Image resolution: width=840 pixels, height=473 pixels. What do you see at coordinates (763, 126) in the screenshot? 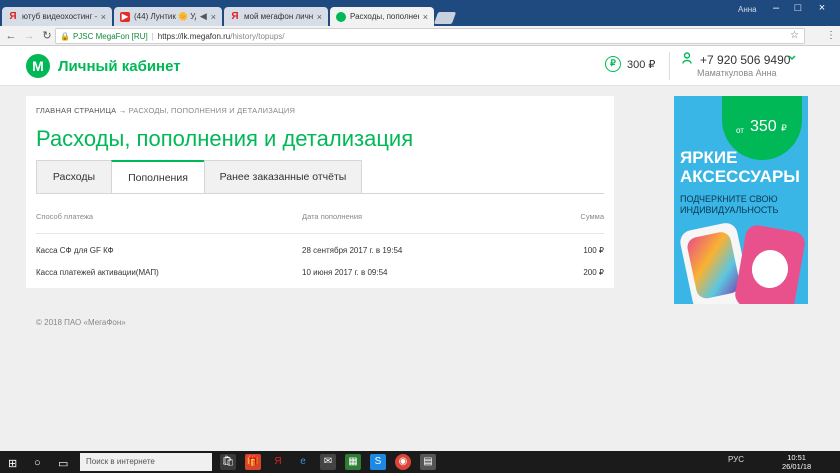
I see `price-number: 350` at bounding box center [763, 126].